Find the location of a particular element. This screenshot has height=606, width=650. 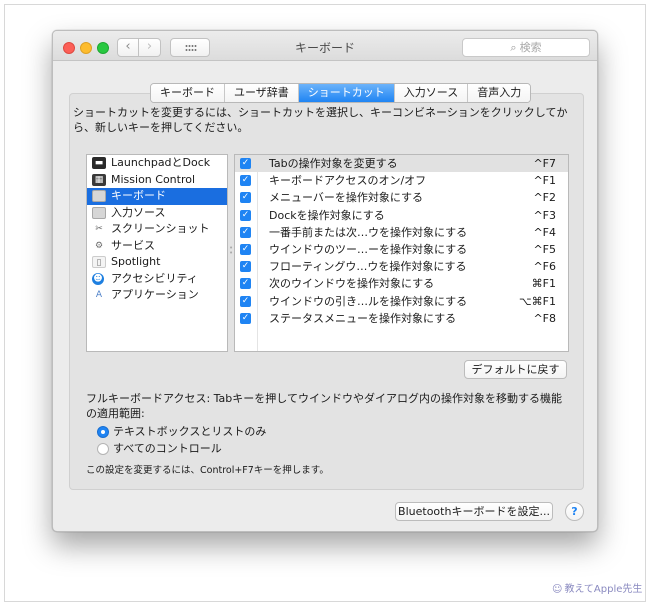

category-item: 入力ソース is located at coordinates (157, 213).